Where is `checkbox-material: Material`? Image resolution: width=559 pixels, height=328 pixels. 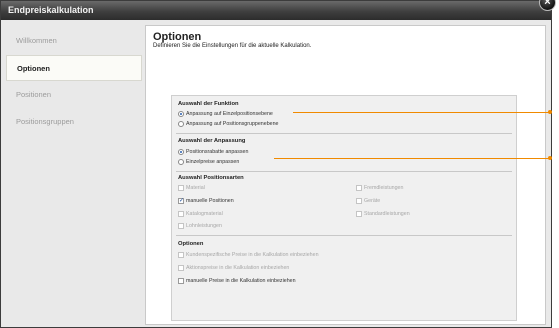 checkbox-material: Material is located at coordinates (191, 188).